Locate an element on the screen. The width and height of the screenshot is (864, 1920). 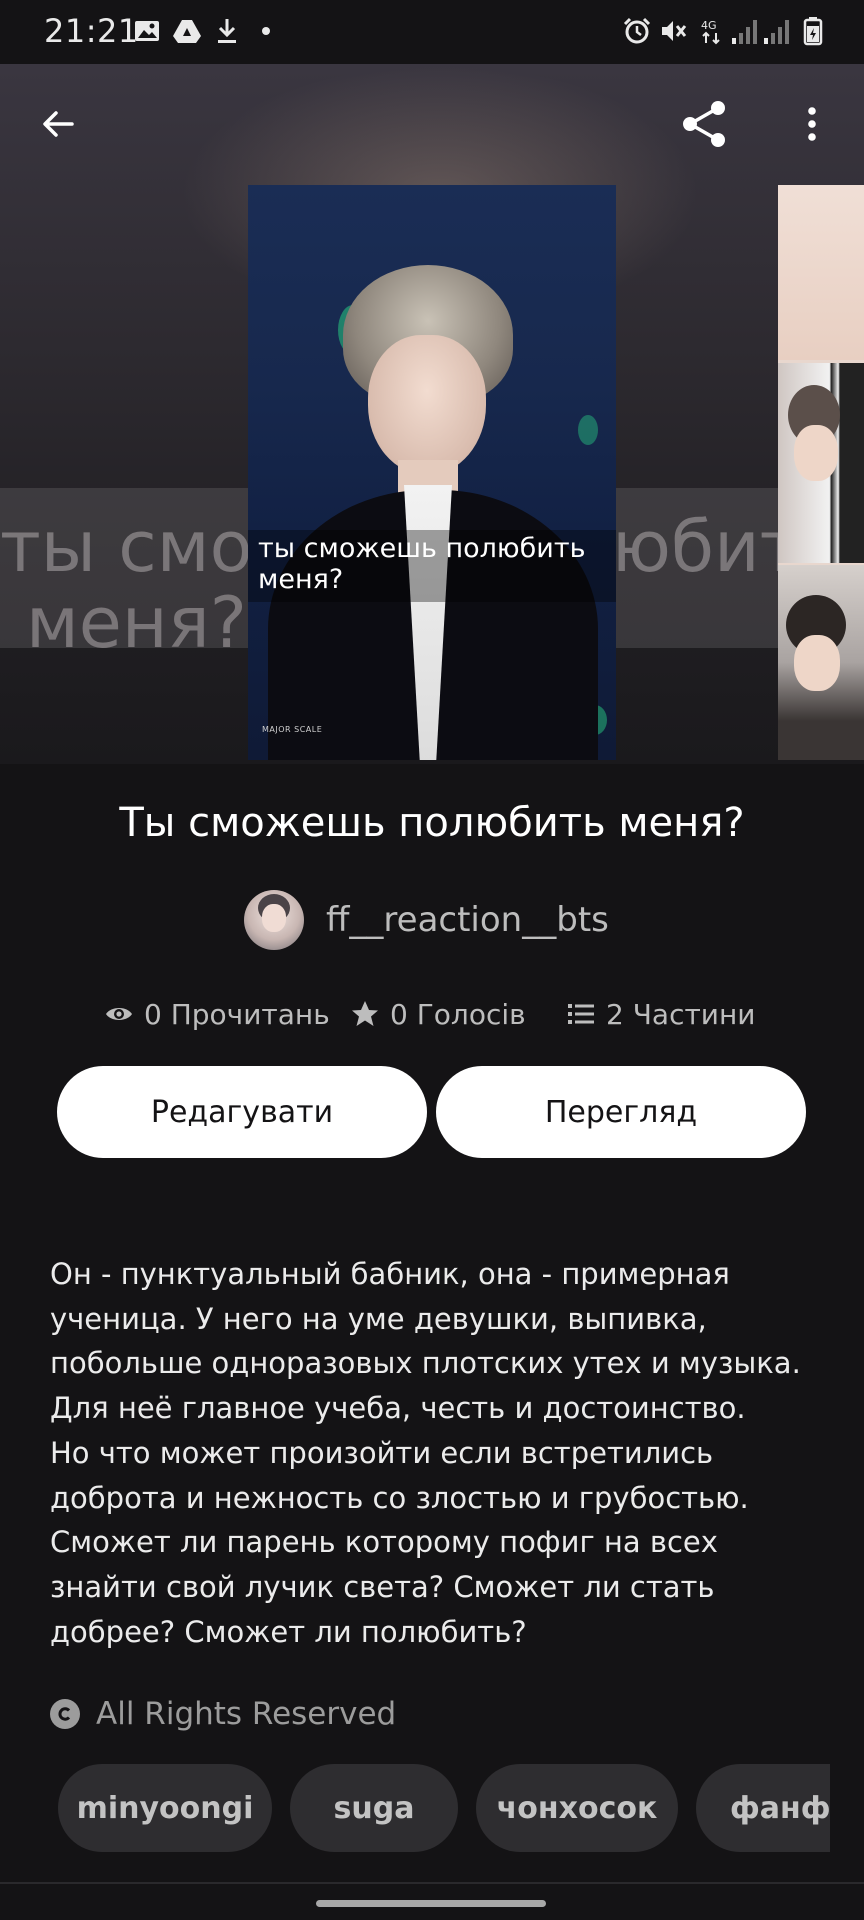
download-icon is located at coordinates (227, 31).